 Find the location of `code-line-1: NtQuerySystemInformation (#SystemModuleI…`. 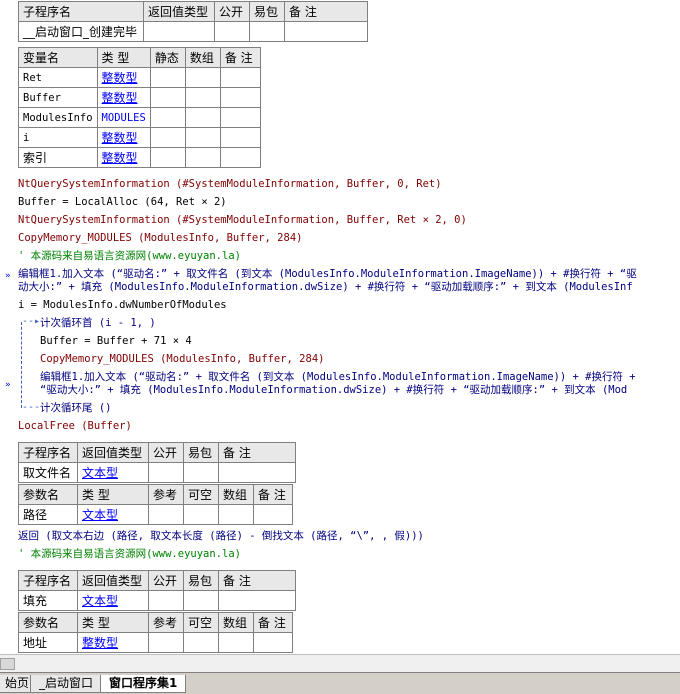

code-line-1: NtQuerySystemInformation (#SystemModuleI… is located at coordinates (230, 184).